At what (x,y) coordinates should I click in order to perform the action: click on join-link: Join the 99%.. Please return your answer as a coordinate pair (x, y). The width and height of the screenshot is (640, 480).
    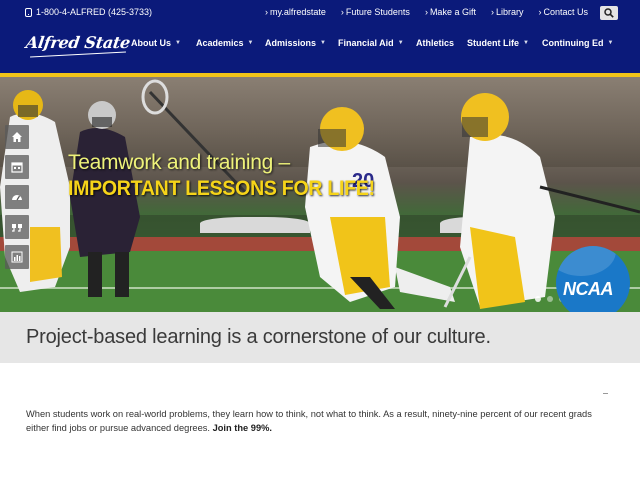
    Looking at the image, I should click on (242, 428).